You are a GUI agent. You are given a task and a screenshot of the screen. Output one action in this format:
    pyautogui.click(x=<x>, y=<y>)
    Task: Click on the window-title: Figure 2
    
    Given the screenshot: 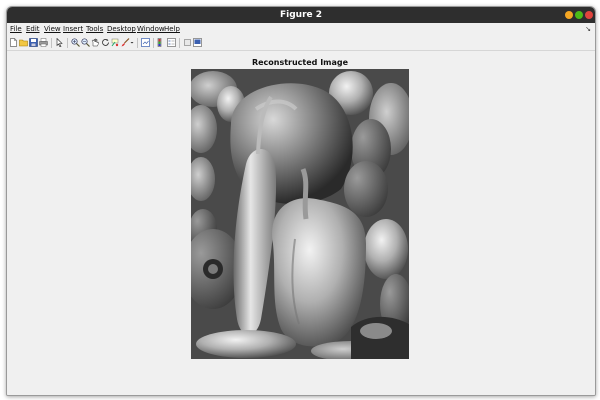 What is the action you would take?
    pyautogui.click(x=301, y=15)
    